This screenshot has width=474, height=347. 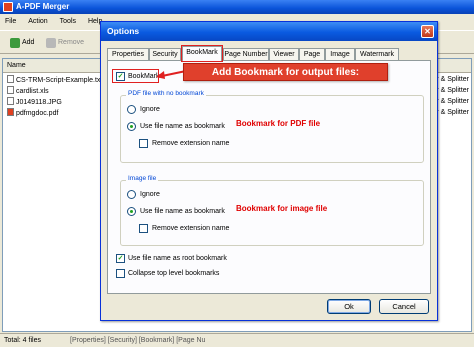 What do you see at coordinates (312, 54) in the screenshot?
I see `tab-page: Page` at bounding box center [312, 54].